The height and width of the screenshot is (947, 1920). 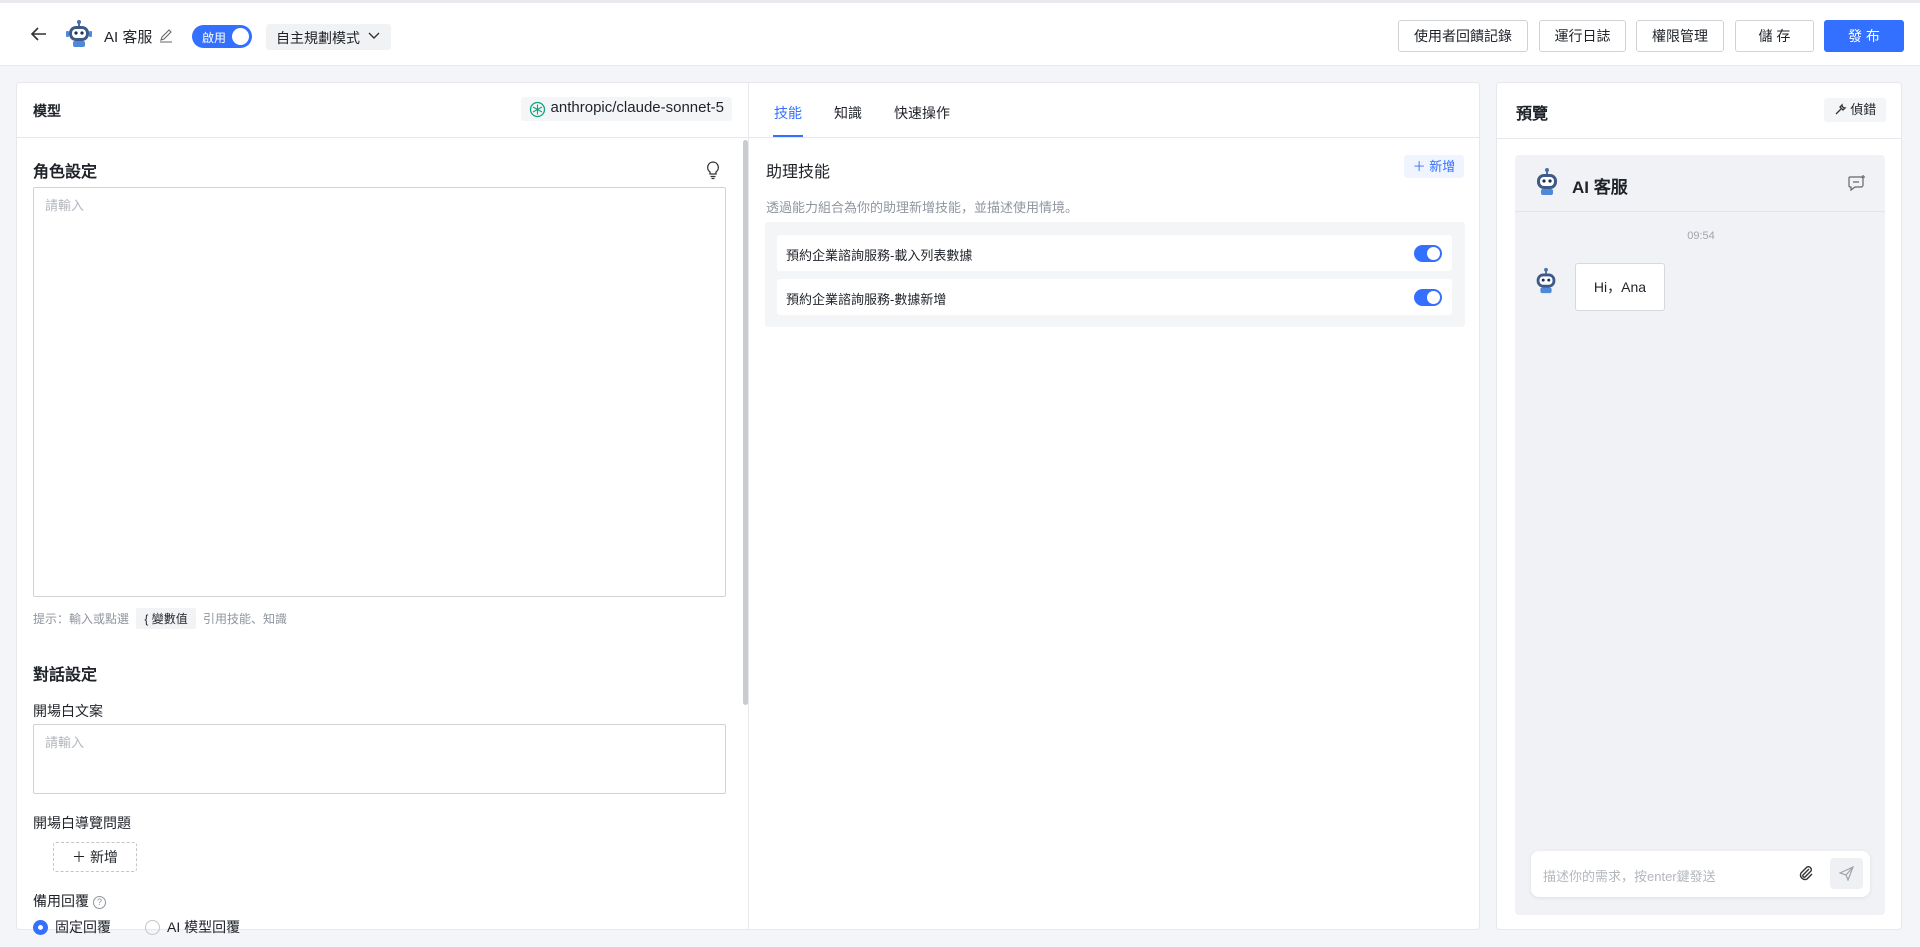 What do you see at coordinates (47, 111) in the screenshot?
I see `model-label: 模型` at bounding box center [47, 111].